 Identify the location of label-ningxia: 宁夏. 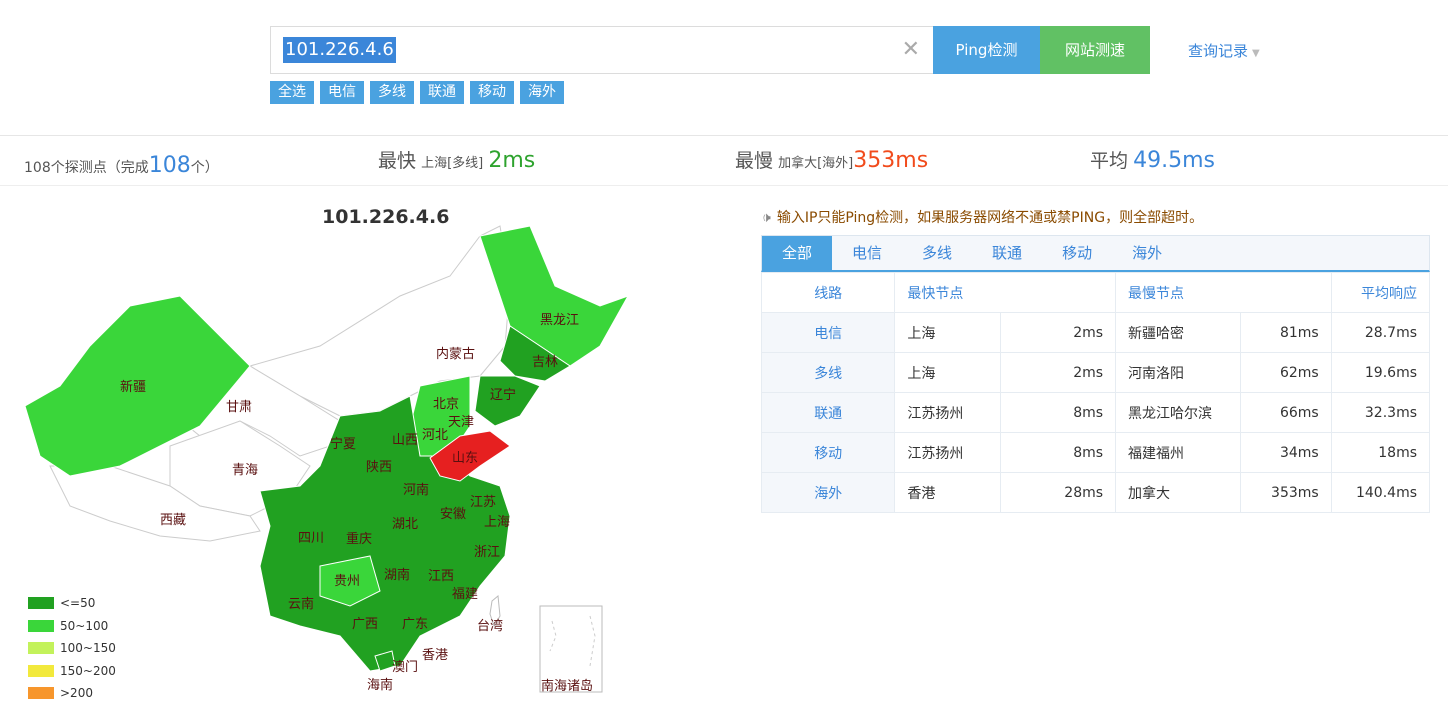
(343, 444).